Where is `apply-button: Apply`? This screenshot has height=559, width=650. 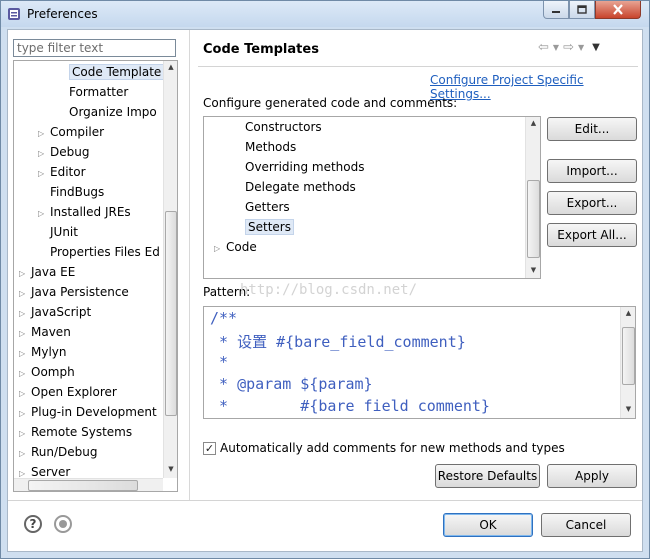
apply-button: Apply is located at coordinates (592, 476).